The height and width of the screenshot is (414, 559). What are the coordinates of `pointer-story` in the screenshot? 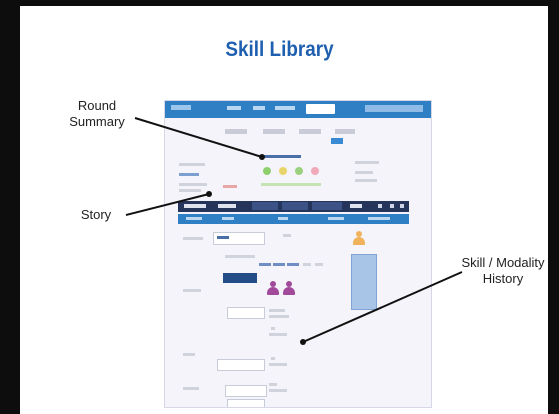 It's located at (167, 204).